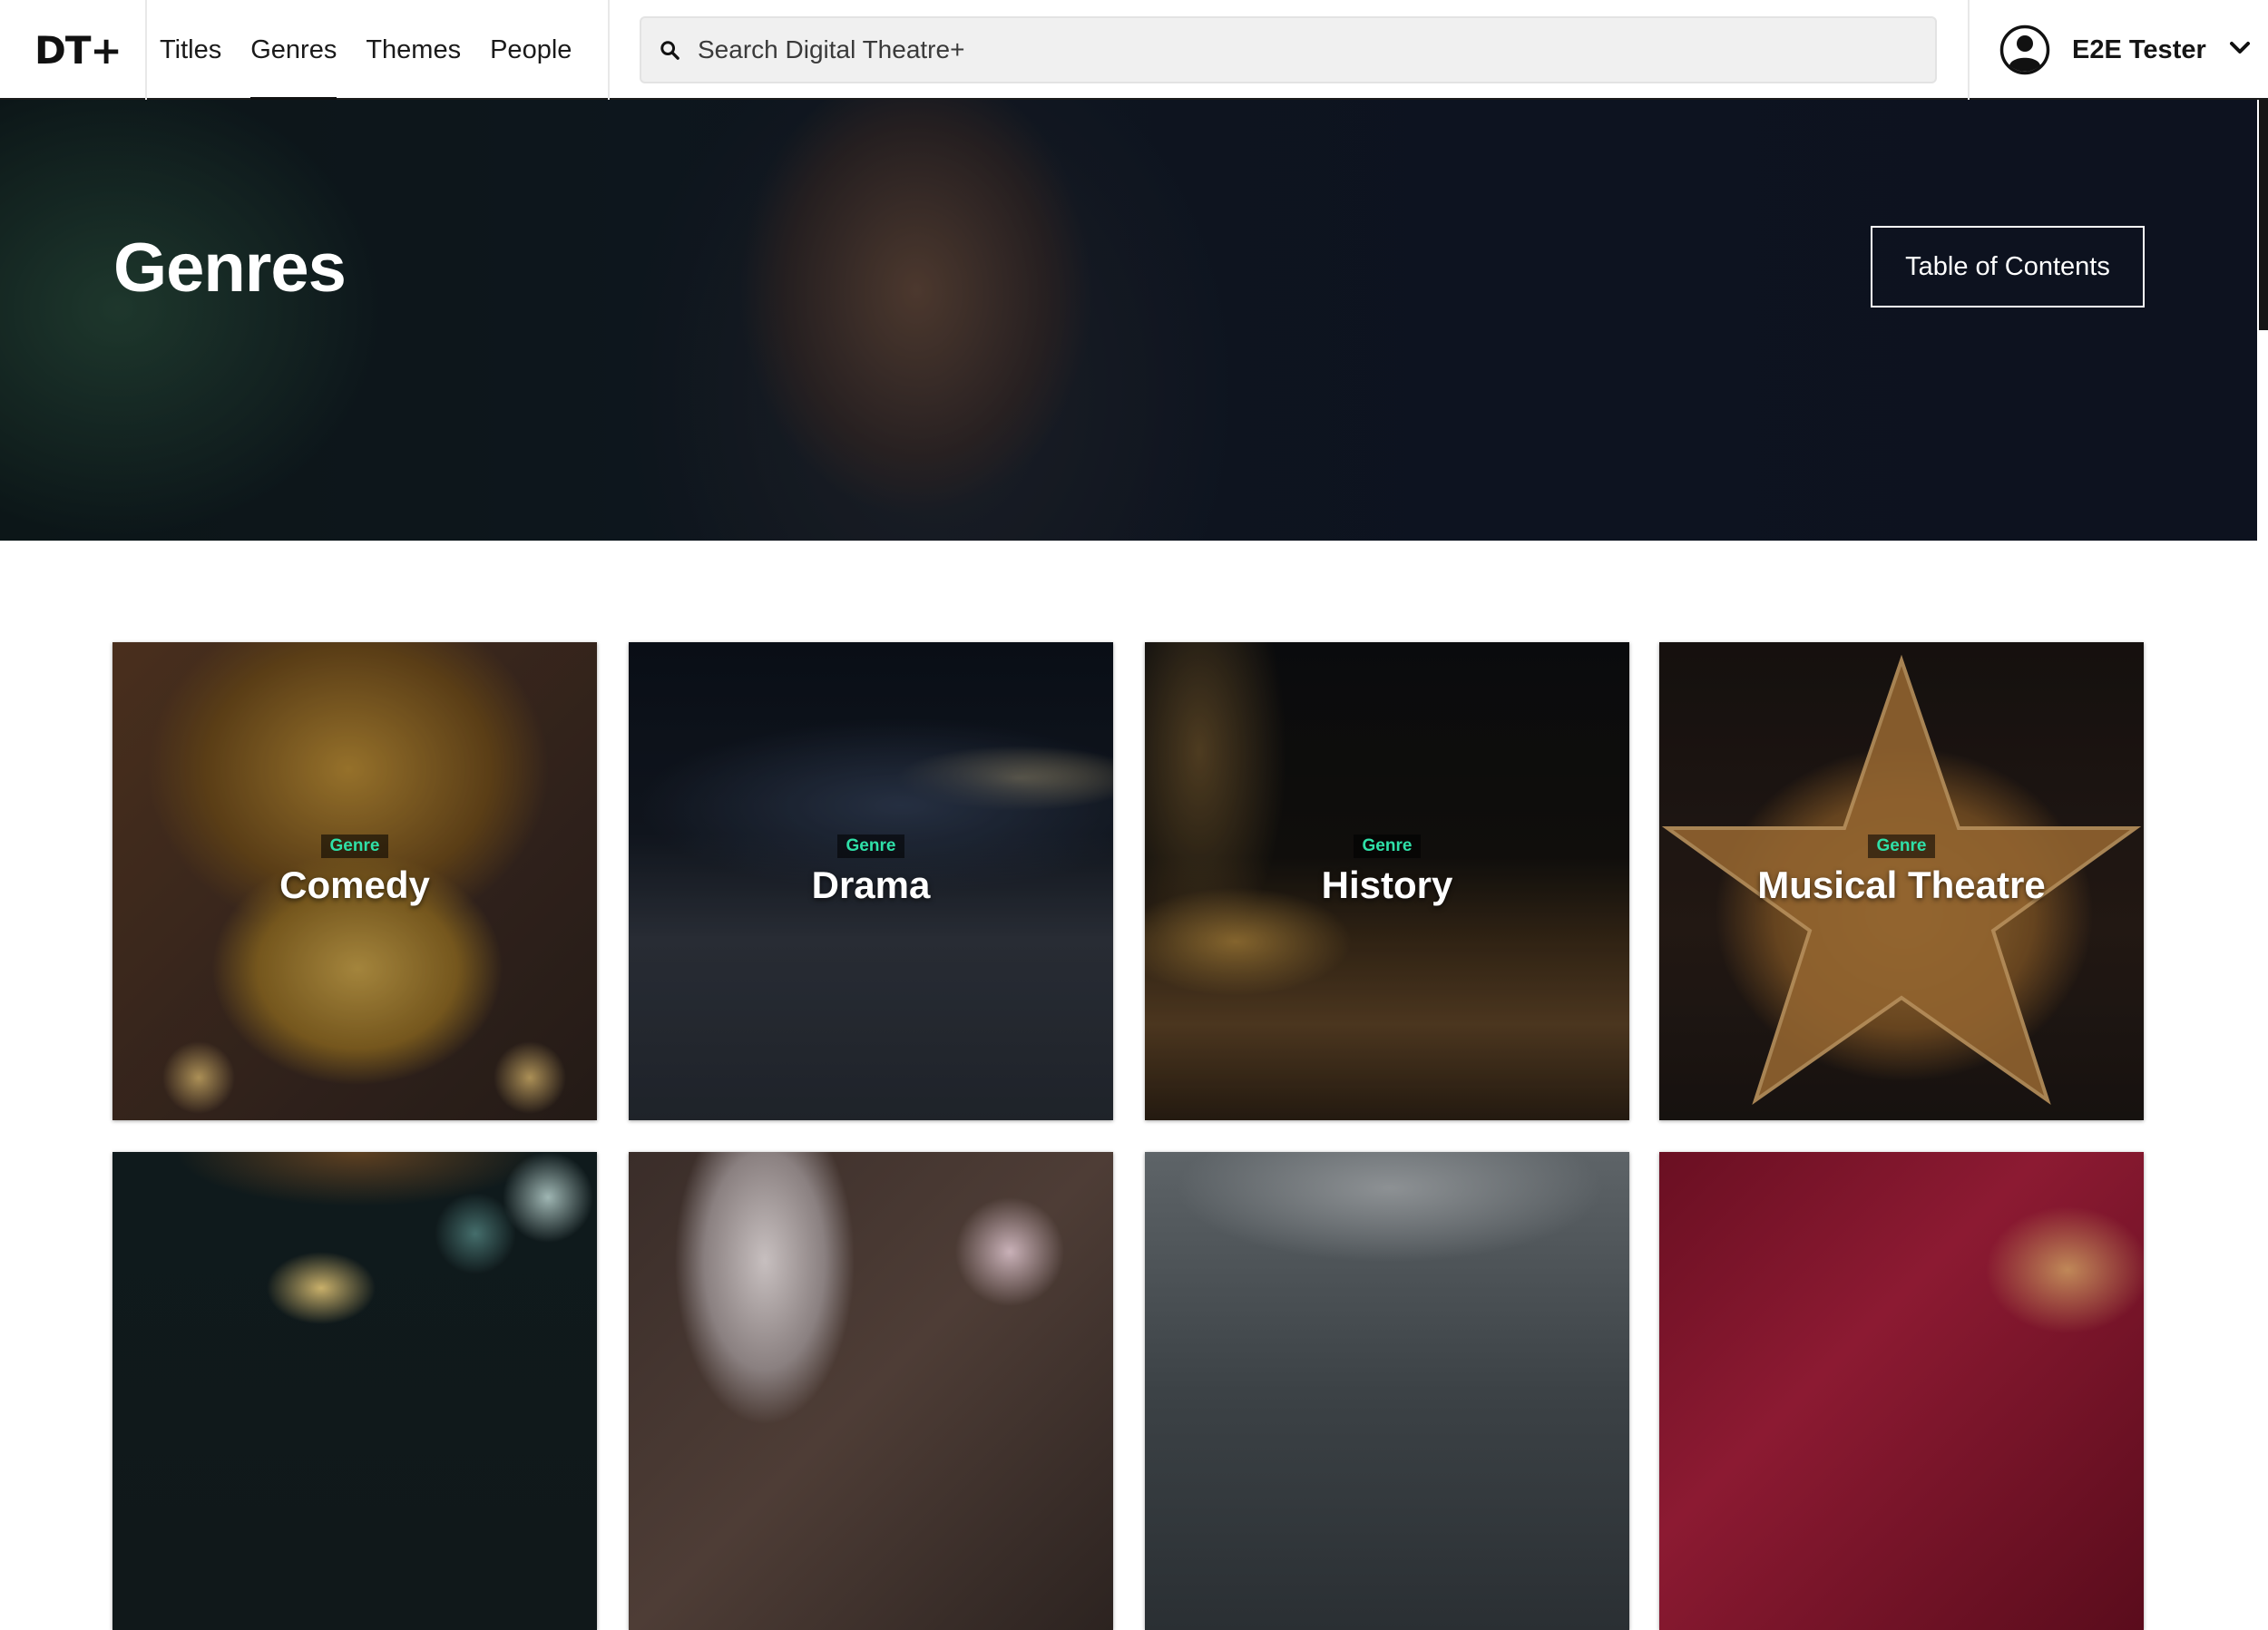  I want to click on card-caption: Genre History, so click(1387, 871).